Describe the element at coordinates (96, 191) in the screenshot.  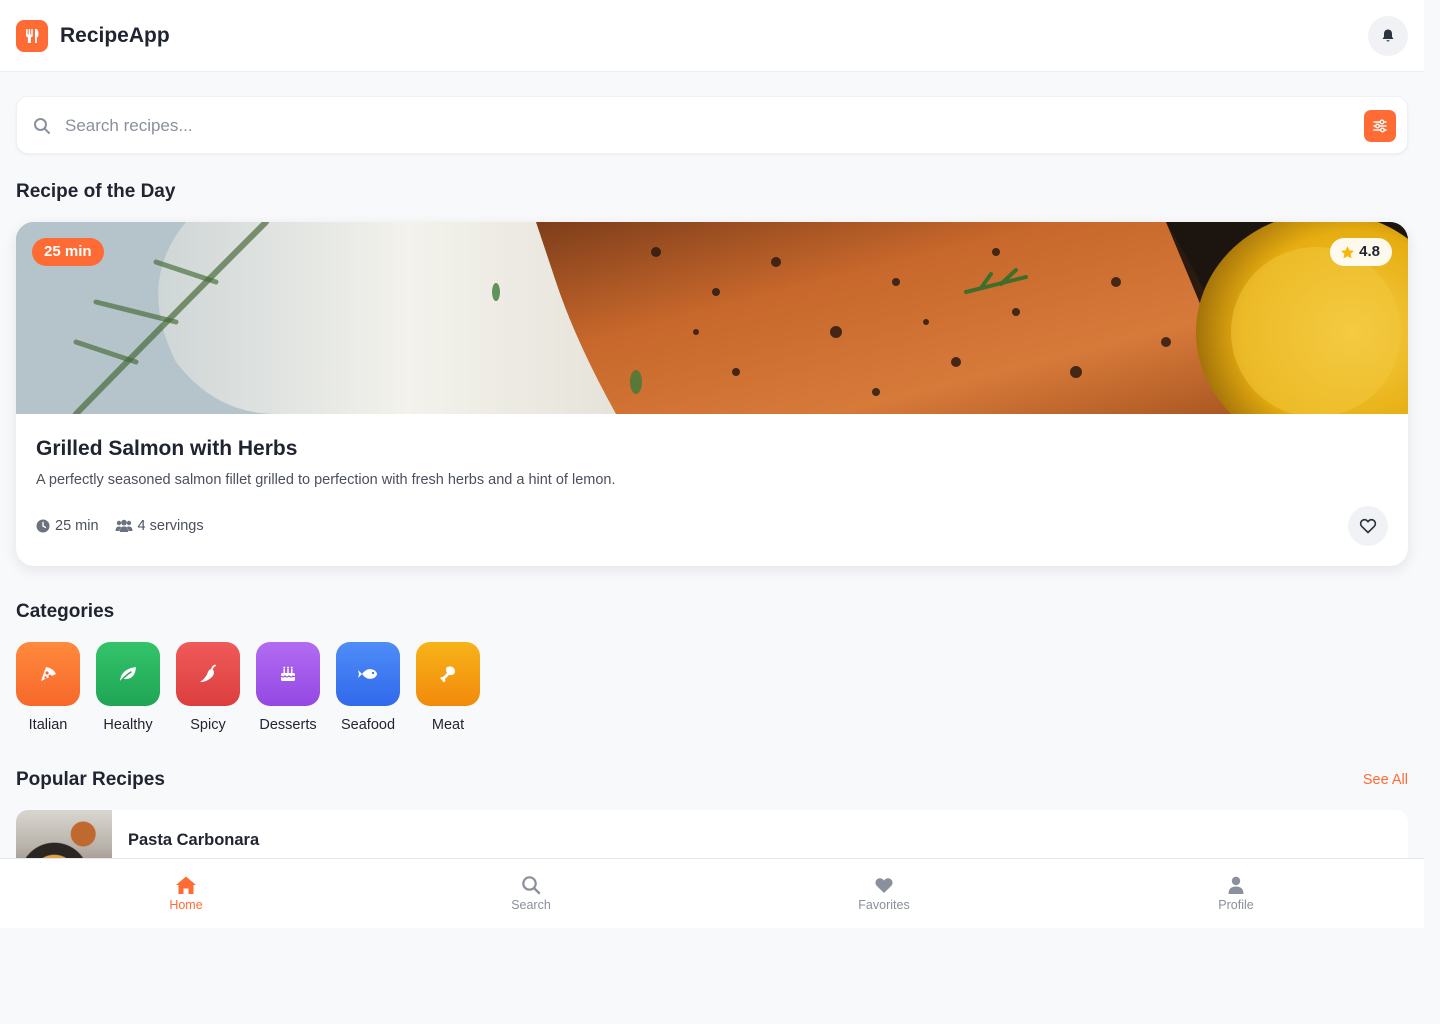
I see `recipe-of-the-day-heading: Recipe of the Day` at that location.